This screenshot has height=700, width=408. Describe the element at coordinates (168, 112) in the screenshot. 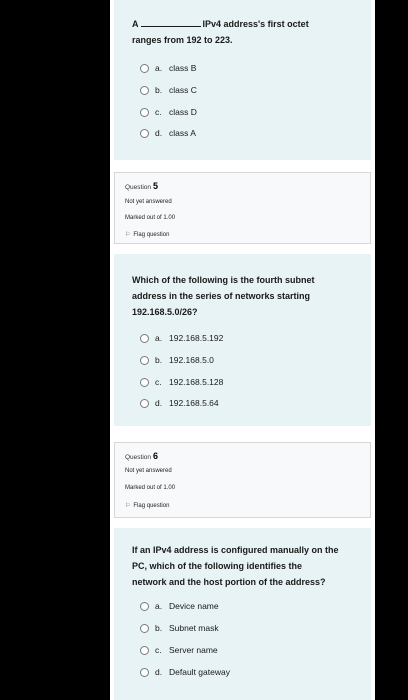

I see `option-c: c. class D` at that location.